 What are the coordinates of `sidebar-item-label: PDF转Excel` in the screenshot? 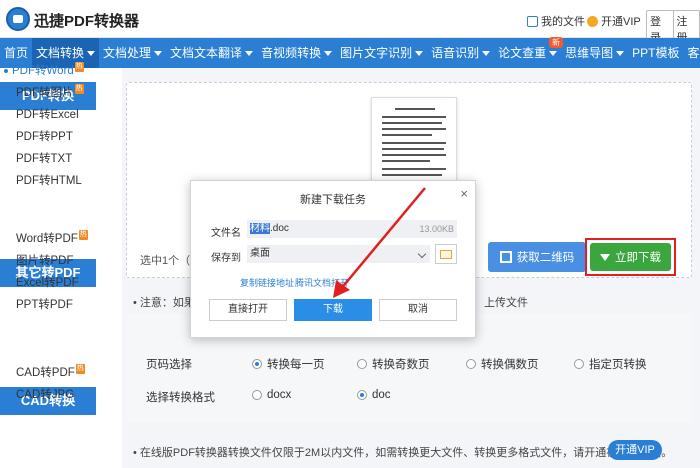 It's located at (47, 115).